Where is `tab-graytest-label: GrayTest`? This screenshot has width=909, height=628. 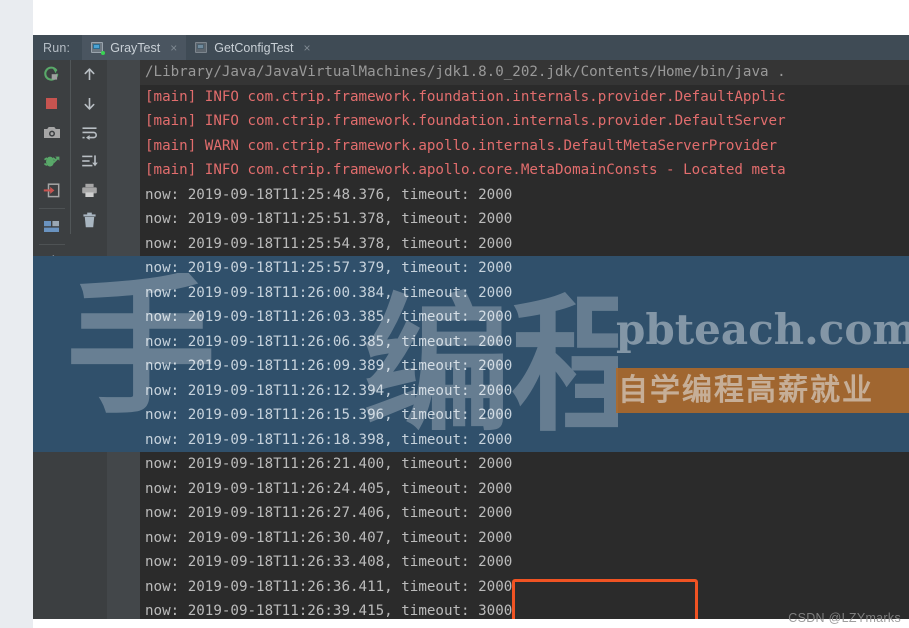
tab-graytest-label: GrayTest is located at coordinates (135, 47).